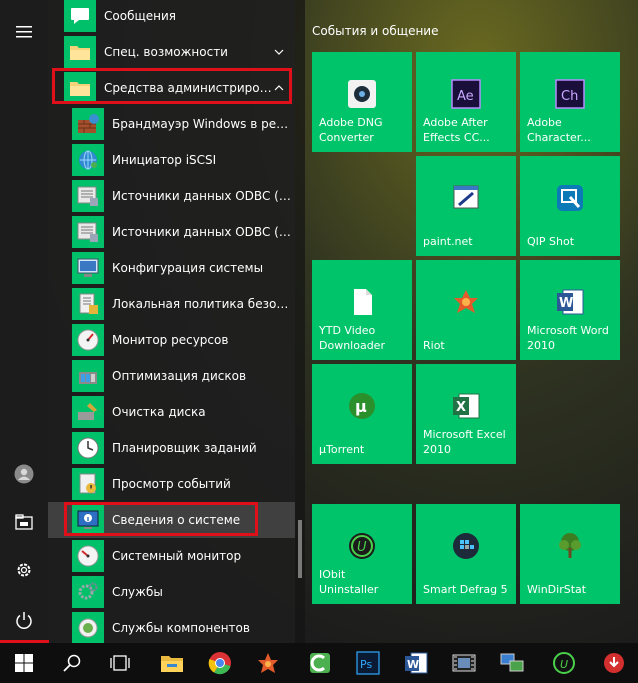 The height and width of the screenshot is (683, 638). What do you see at coordinates (461, 407) in the screenshot?
I see `svg-text: X` at bounding box center [461, 407].